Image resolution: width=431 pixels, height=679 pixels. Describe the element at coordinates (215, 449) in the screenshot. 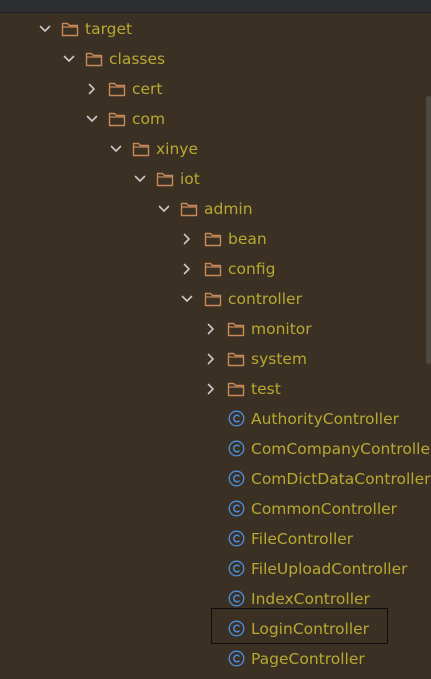

I see `tree-node-comcompany-controller: ComCompanyController` at that location.